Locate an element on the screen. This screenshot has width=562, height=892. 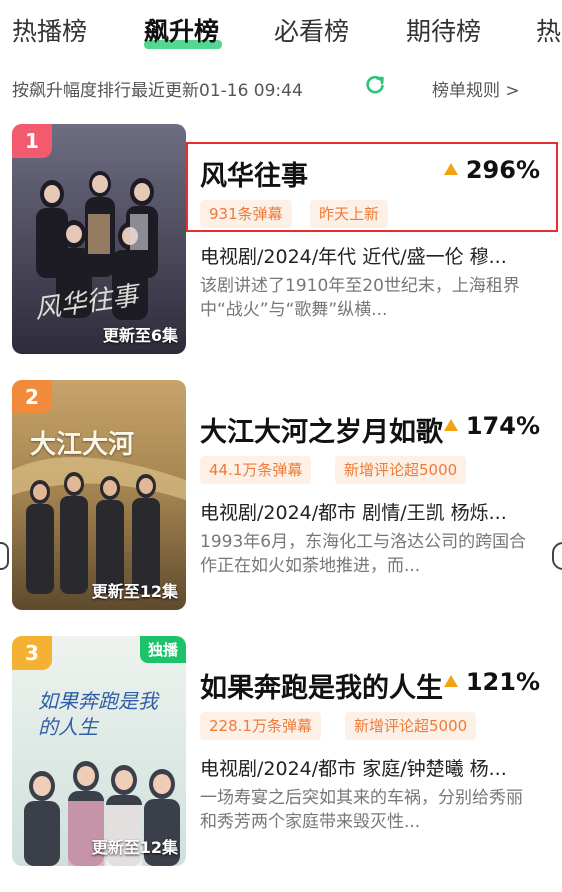
poster-image: 风华往事 1 更新至6集 is located at coordinates (99, 239).